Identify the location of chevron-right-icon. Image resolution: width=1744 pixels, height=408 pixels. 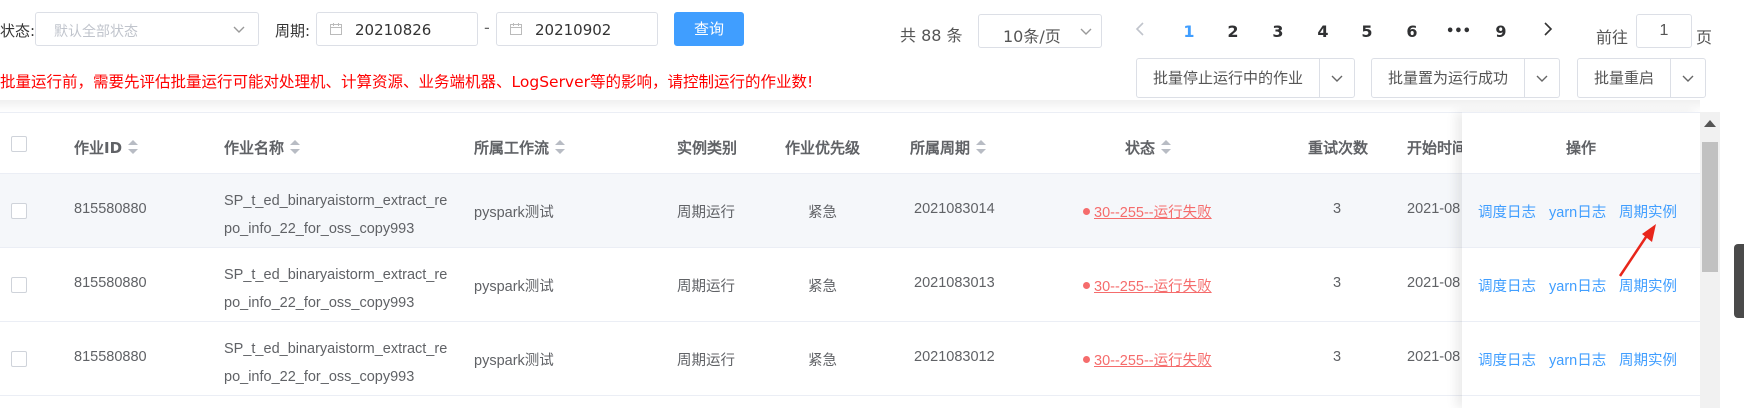
(1548, 31).